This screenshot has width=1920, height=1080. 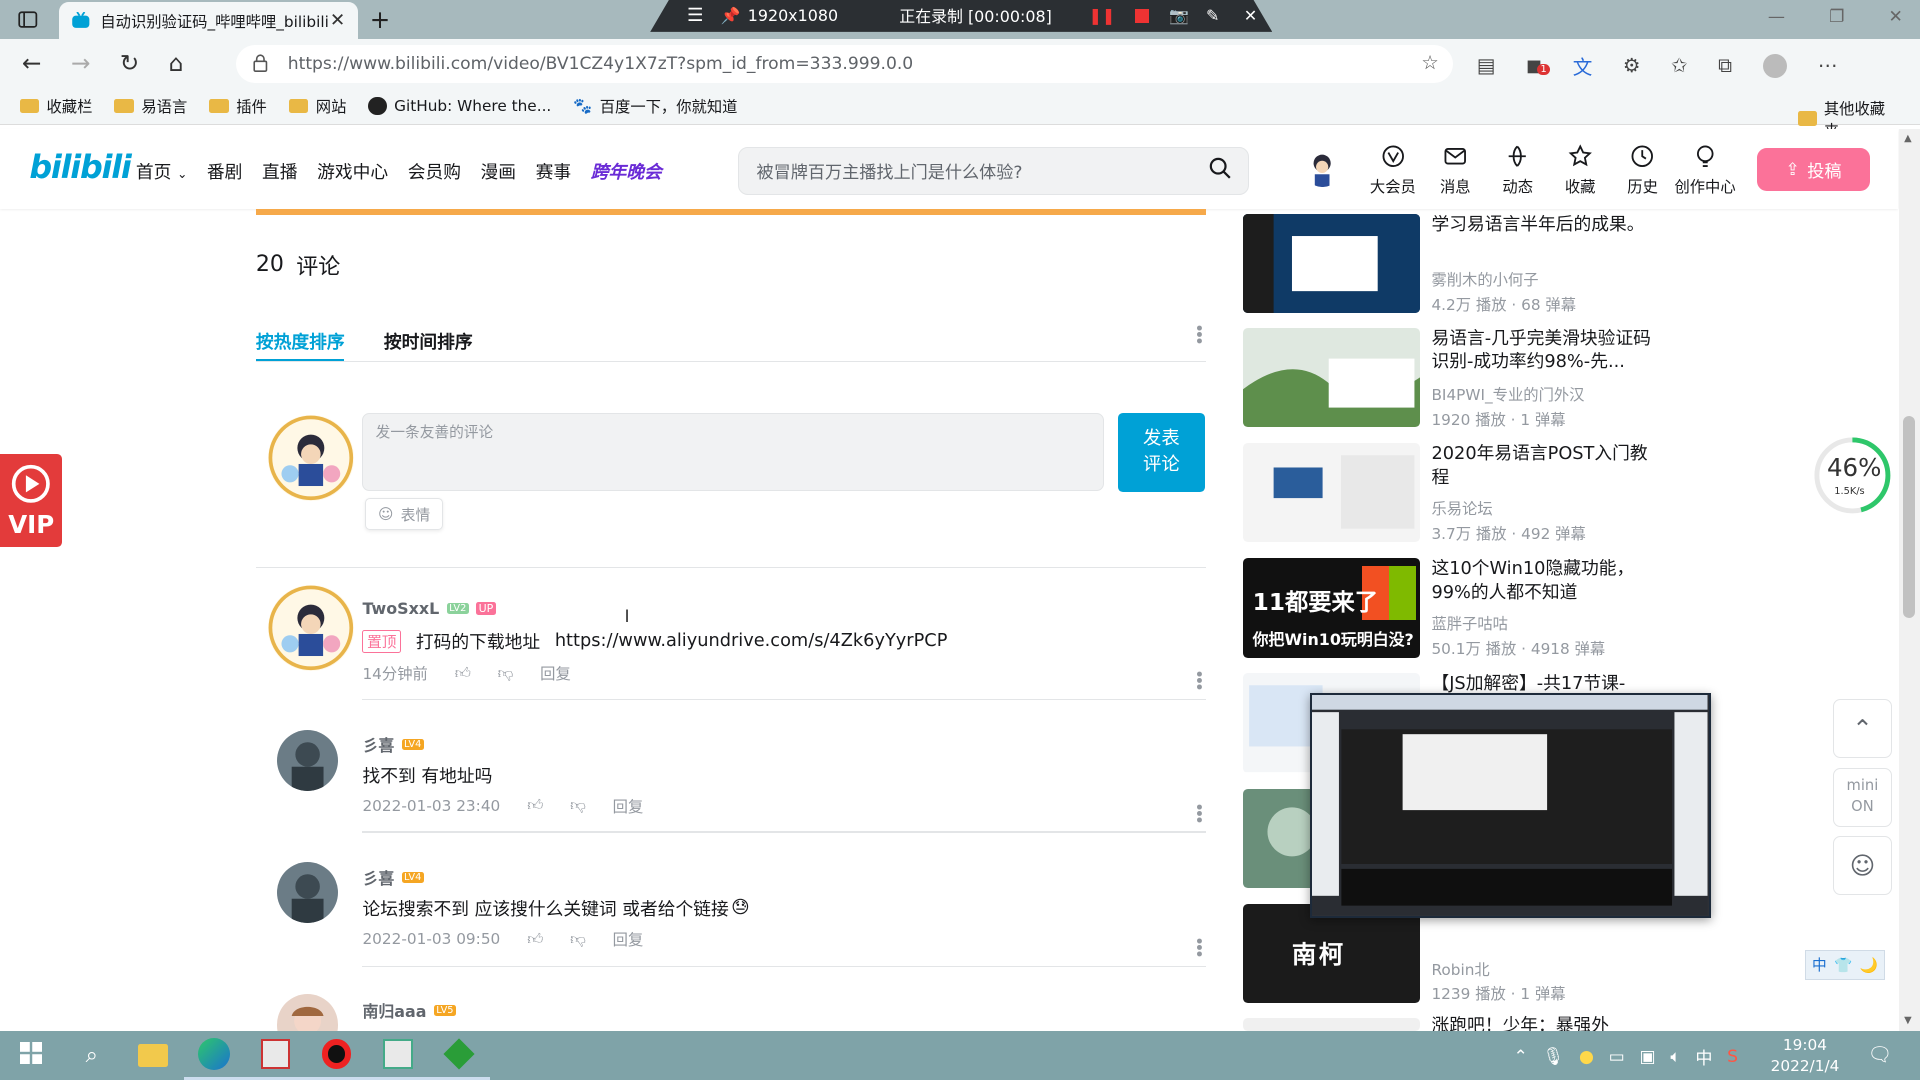 I want to click on bilibili-logo: bilibili, so click(x=80, y=167).